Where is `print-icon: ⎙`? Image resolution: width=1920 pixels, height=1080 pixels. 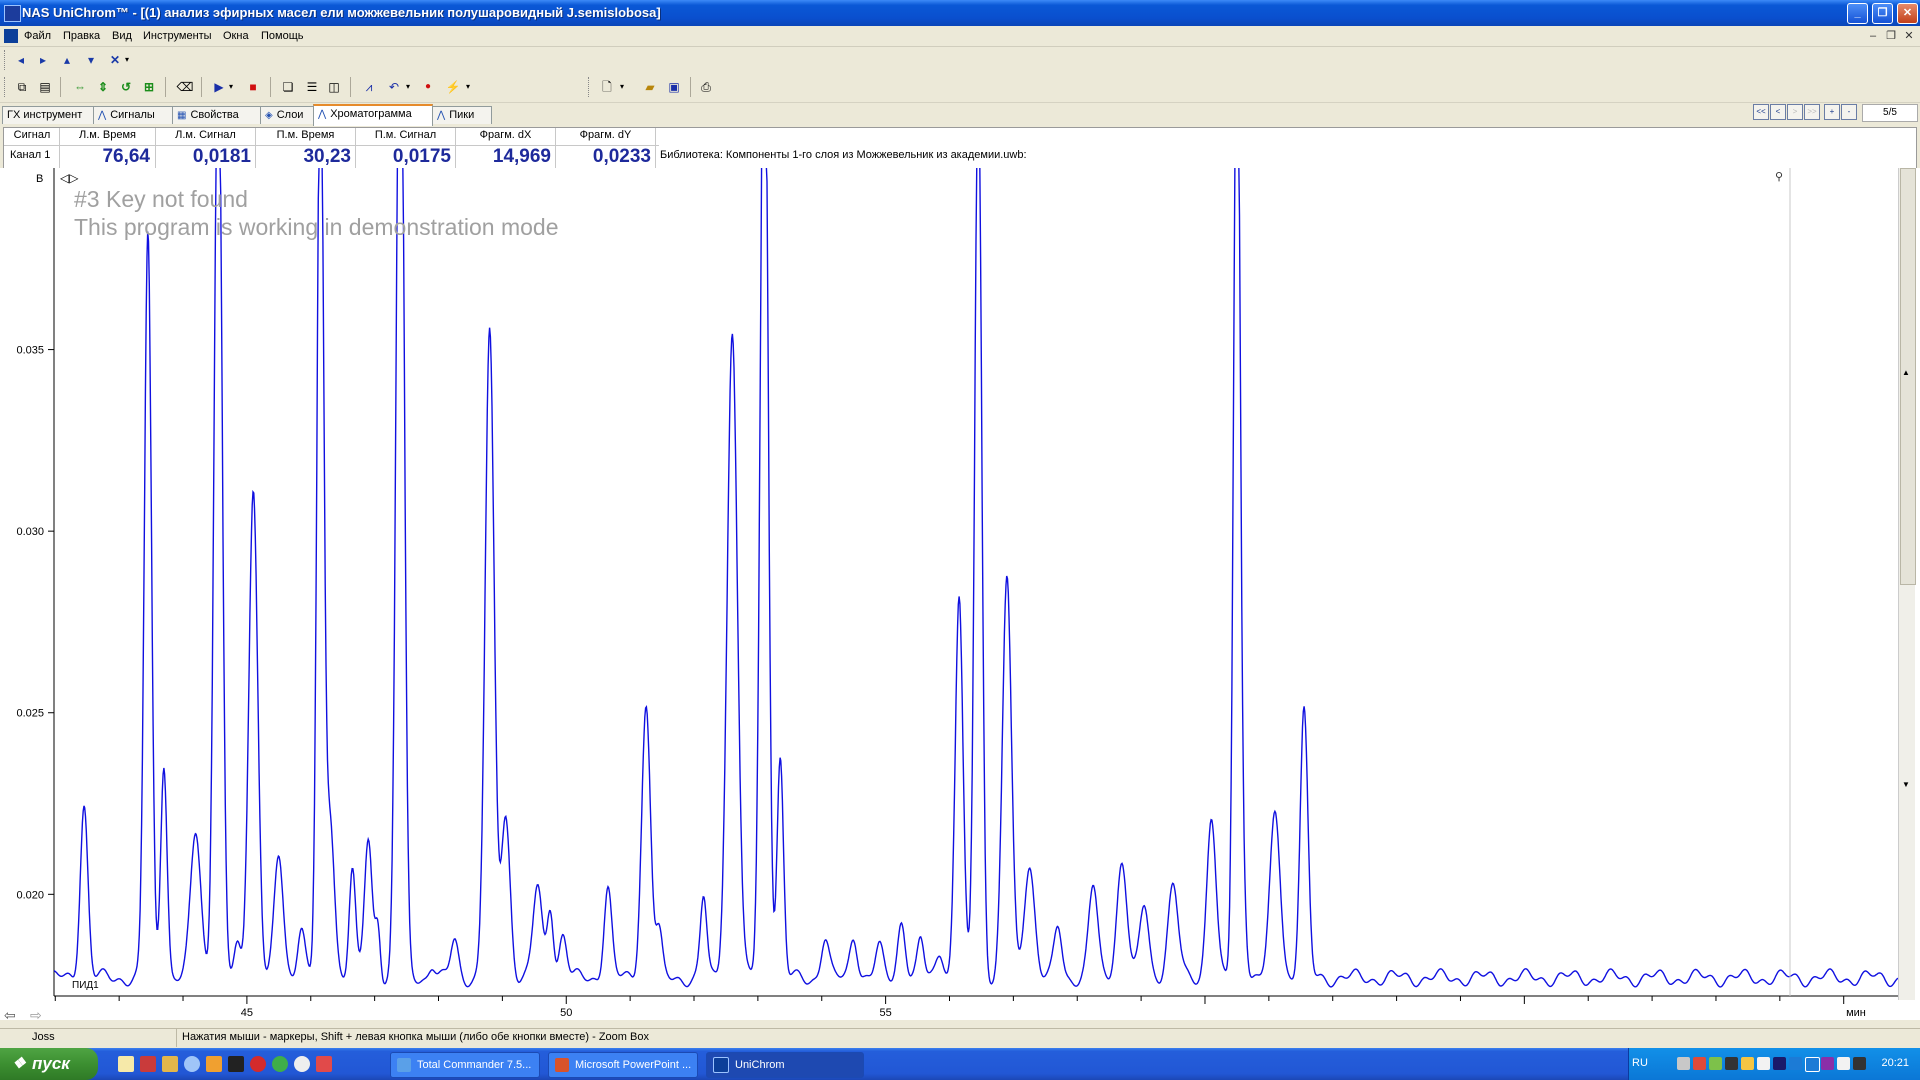
print-icon: ⎙ is located at coordinates (706, 87).